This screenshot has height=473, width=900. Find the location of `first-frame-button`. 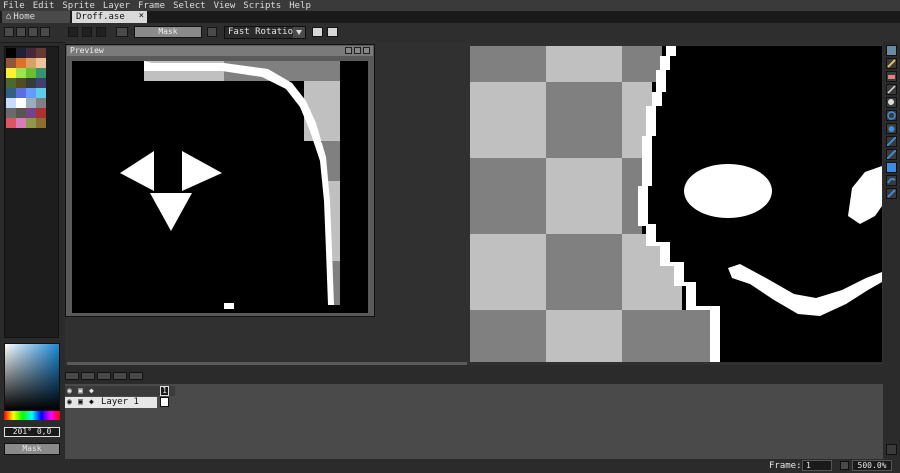

first-frame-button is located at coordinates (72, 376).